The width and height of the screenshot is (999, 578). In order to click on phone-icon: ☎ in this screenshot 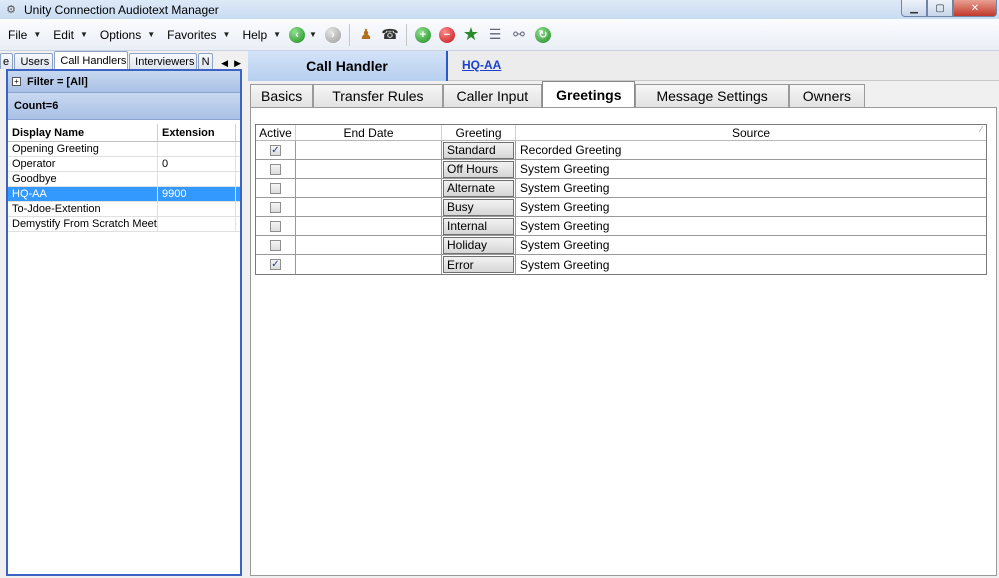, I will do `click(390, 35)`.